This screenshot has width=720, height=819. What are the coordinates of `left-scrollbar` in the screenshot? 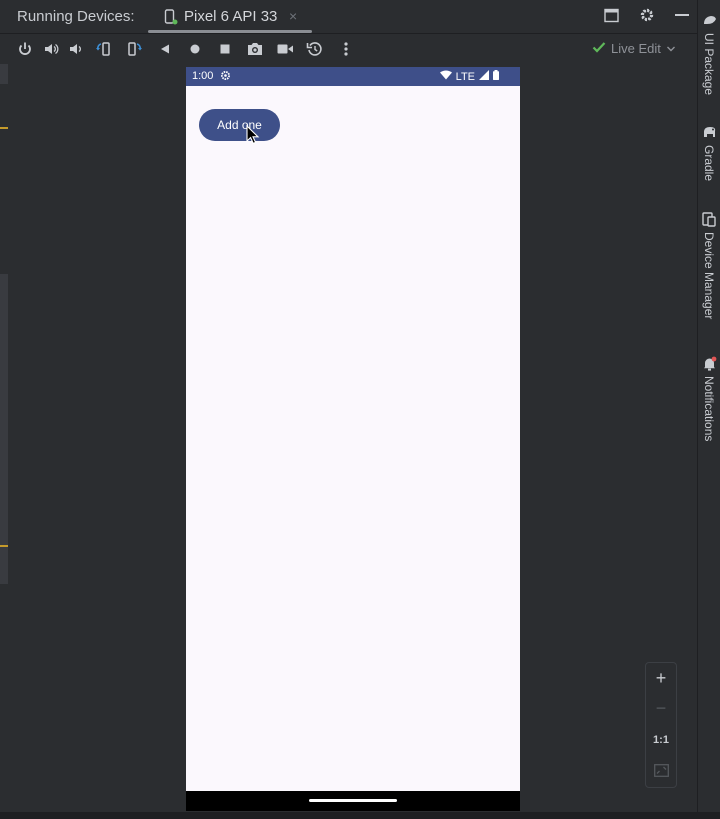 It's located at (4, 429).